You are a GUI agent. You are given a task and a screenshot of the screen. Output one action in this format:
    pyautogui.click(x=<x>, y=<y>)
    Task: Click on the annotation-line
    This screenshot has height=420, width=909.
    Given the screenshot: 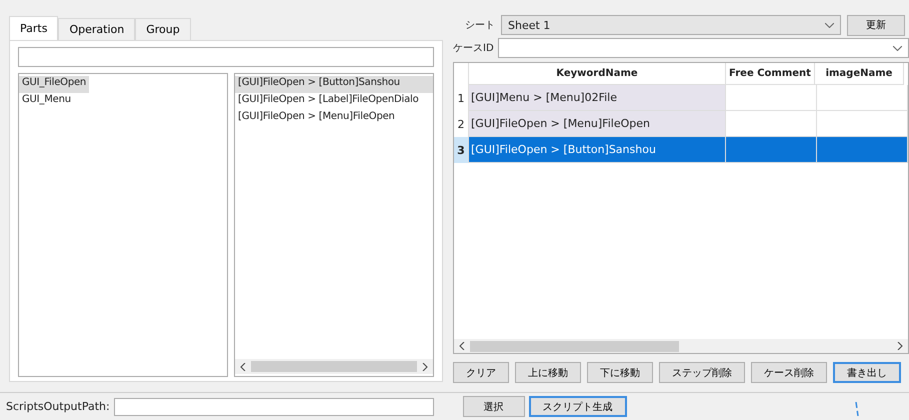 What is the action you would take?
    pyautogui.click(x=857, y=409)
    